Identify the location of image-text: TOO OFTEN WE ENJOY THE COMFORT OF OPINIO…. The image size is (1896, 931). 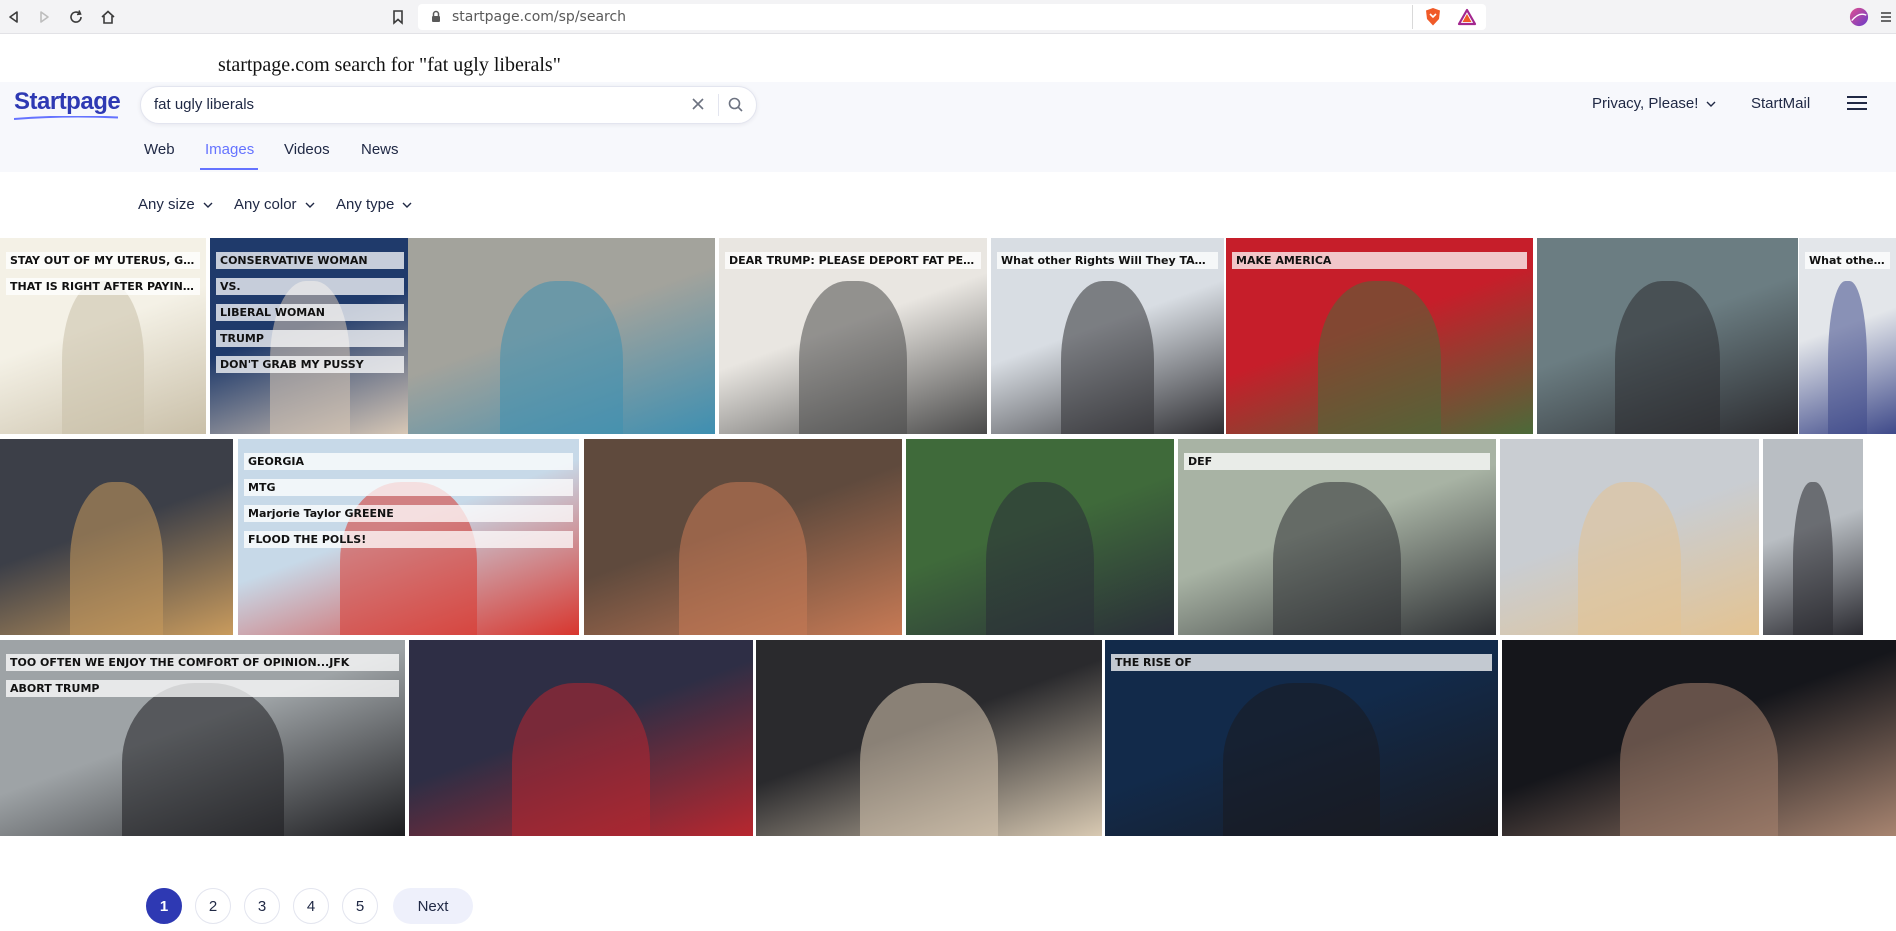
(202, 662).